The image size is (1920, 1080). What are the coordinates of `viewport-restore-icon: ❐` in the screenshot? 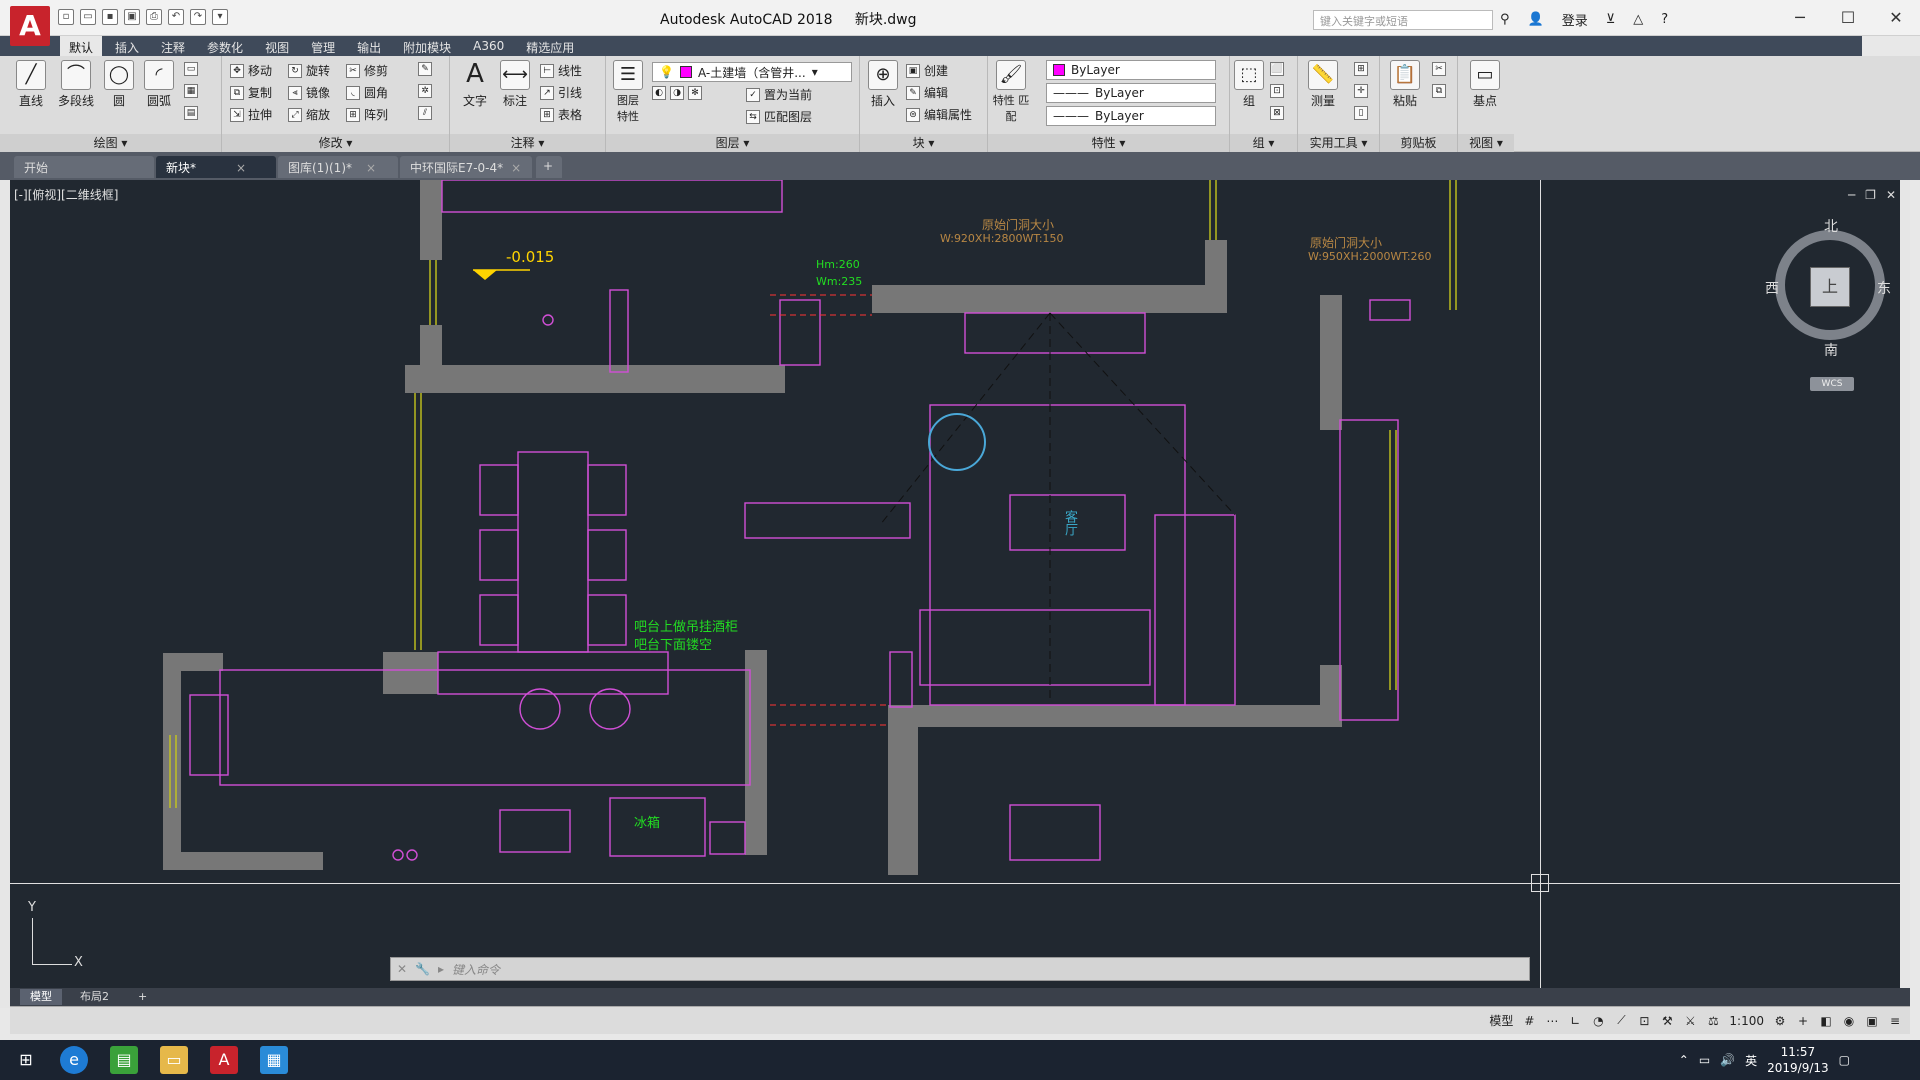 It's located at (1870, 195).